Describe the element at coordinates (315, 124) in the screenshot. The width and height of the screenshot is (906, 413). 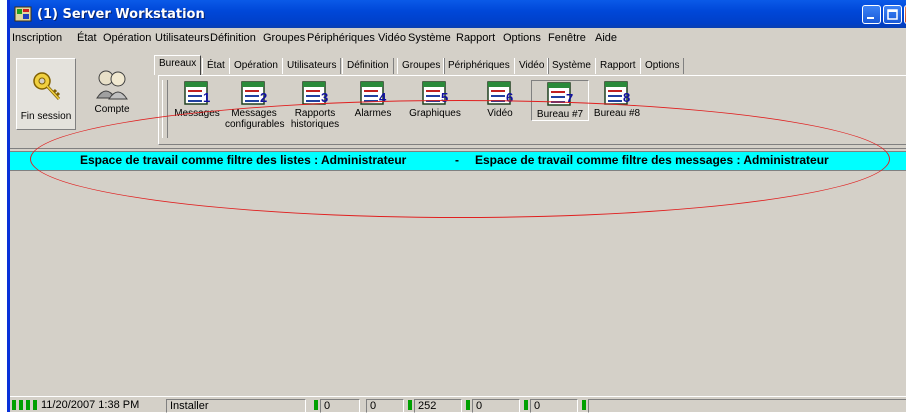
I see `desk-label-line2: historiques` at that location.